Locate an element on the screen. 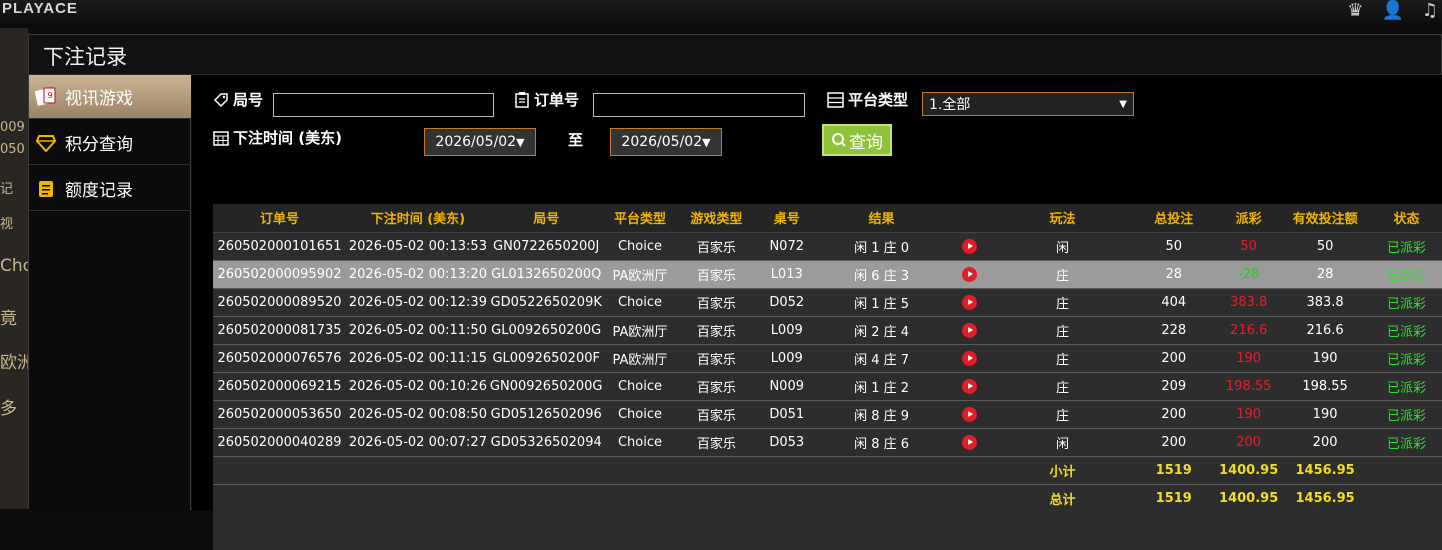  total-bet-cell: 209 is located at coordinates (1174, 386).